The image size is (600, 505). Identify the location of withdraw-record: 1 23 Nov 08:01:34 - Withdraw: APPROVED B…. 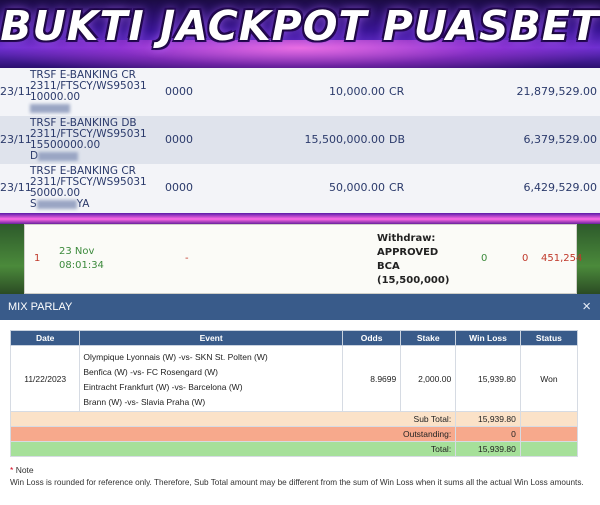
(303, 259).